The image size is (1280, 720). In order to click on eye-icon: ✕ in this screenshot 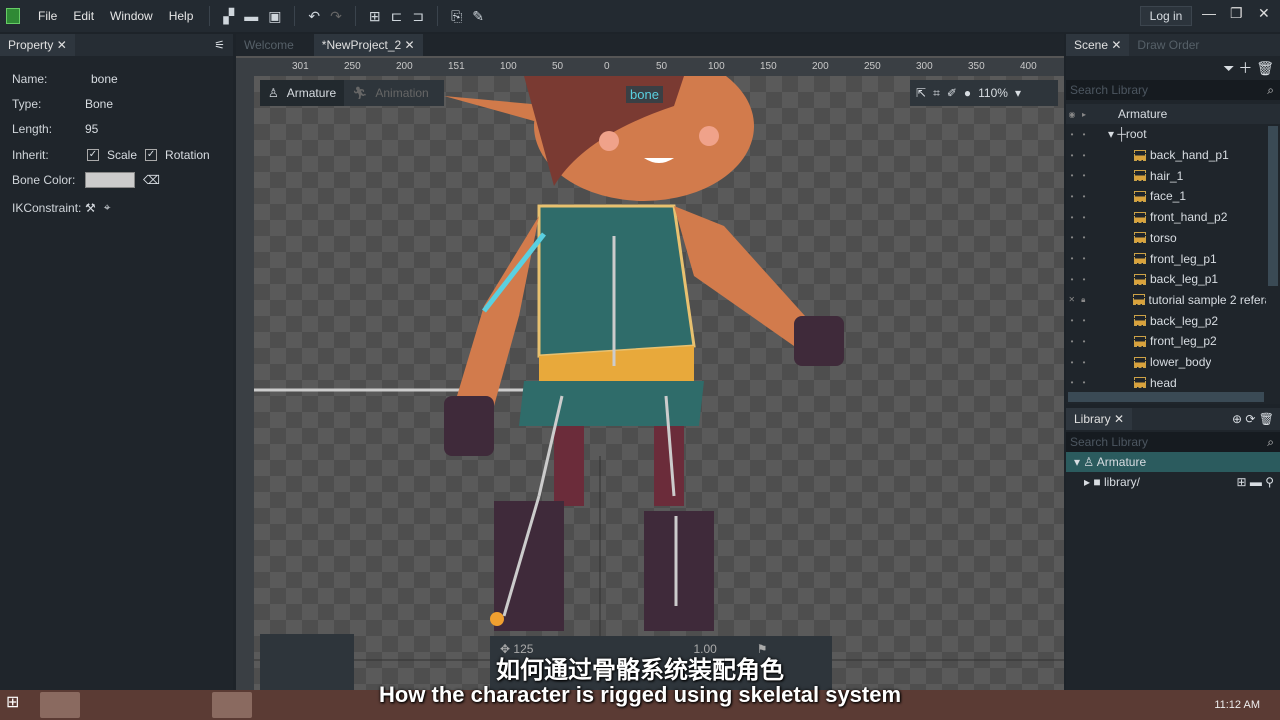, I will do `click(1071, 299)`.